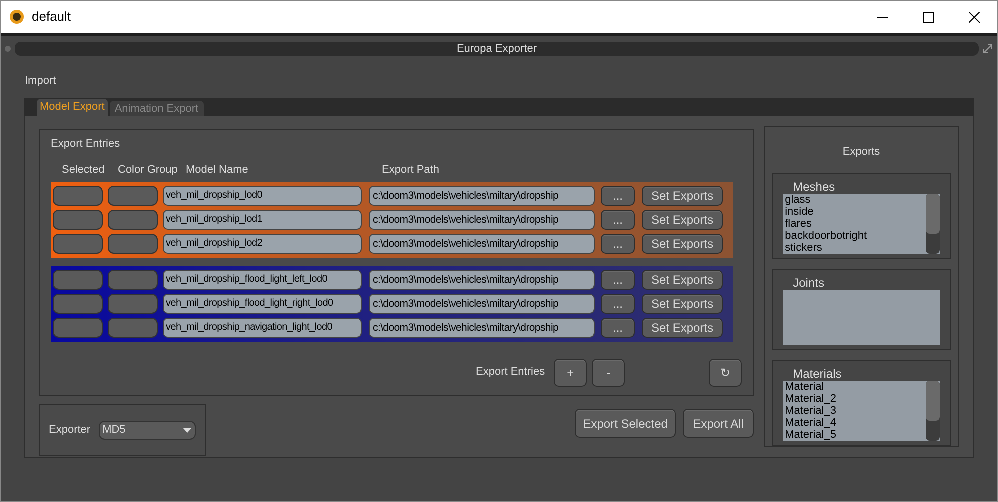 Image resolution: width=998 pixels, height=502 pixels. Describe the element at coordinates (809, 282) in the screenshot. I see `list-title: Joints` at that location.